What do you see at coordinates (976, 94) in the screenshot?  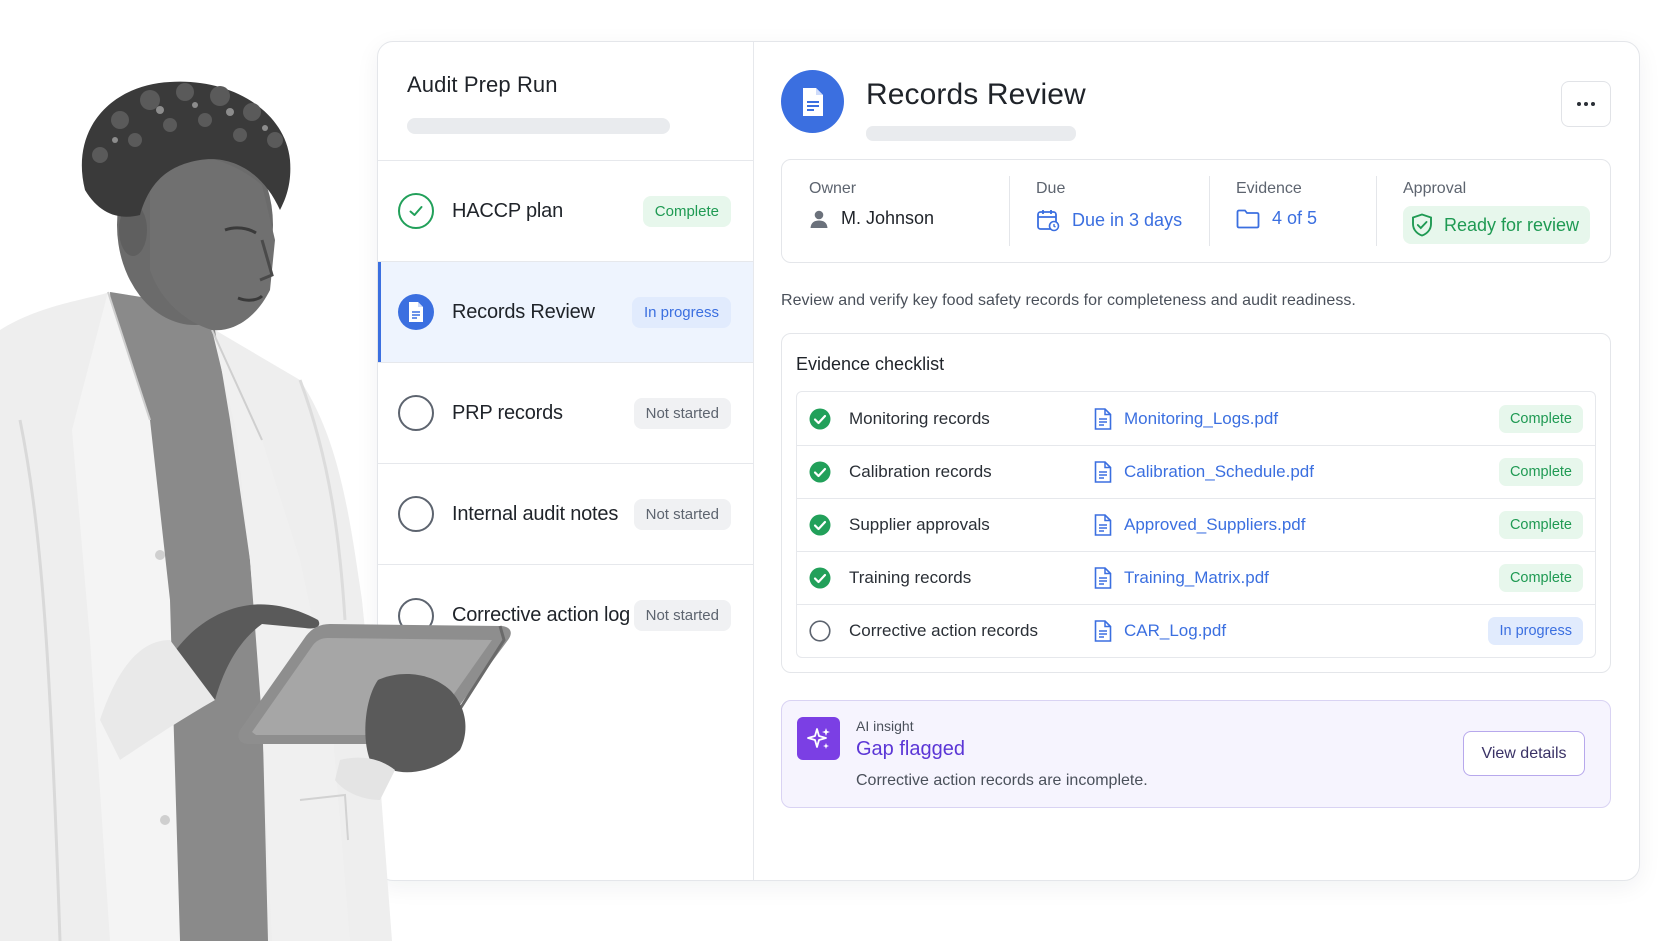 I see `page-title: Records Review` at bounding box center [976, 94].